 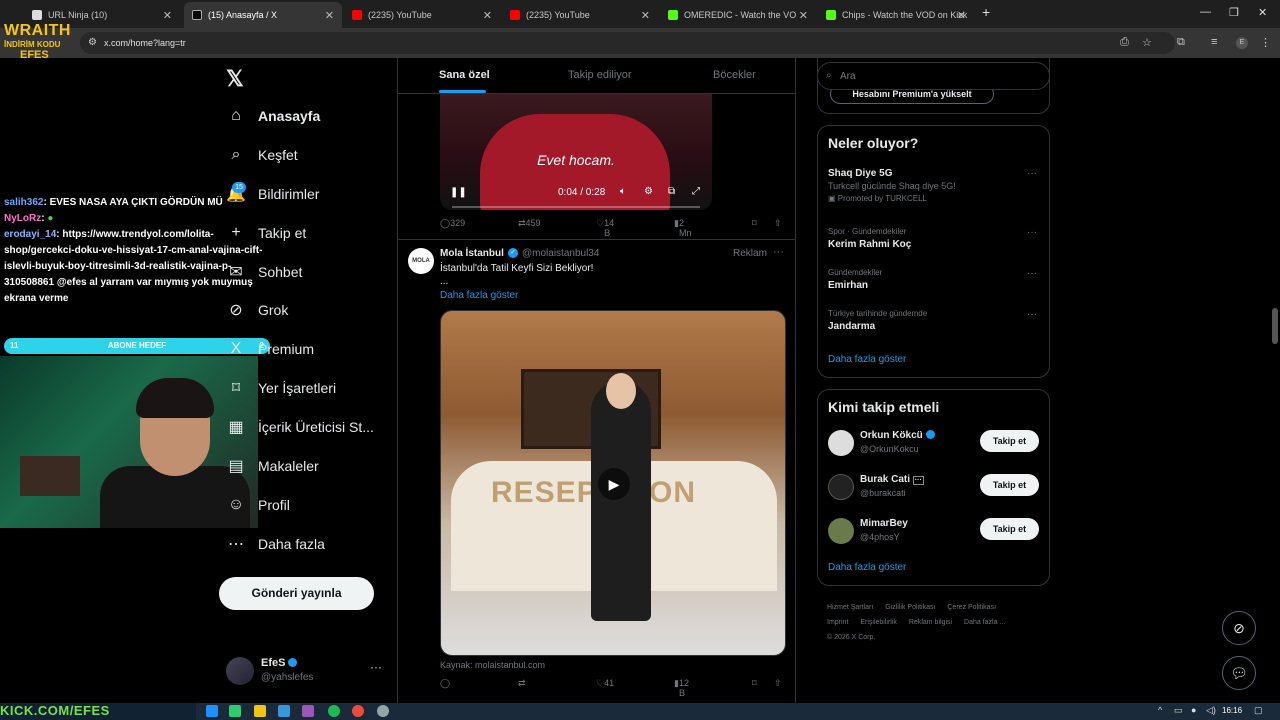 I want to click on tab-bugs: Böcekler, so click(x=734, y=75).